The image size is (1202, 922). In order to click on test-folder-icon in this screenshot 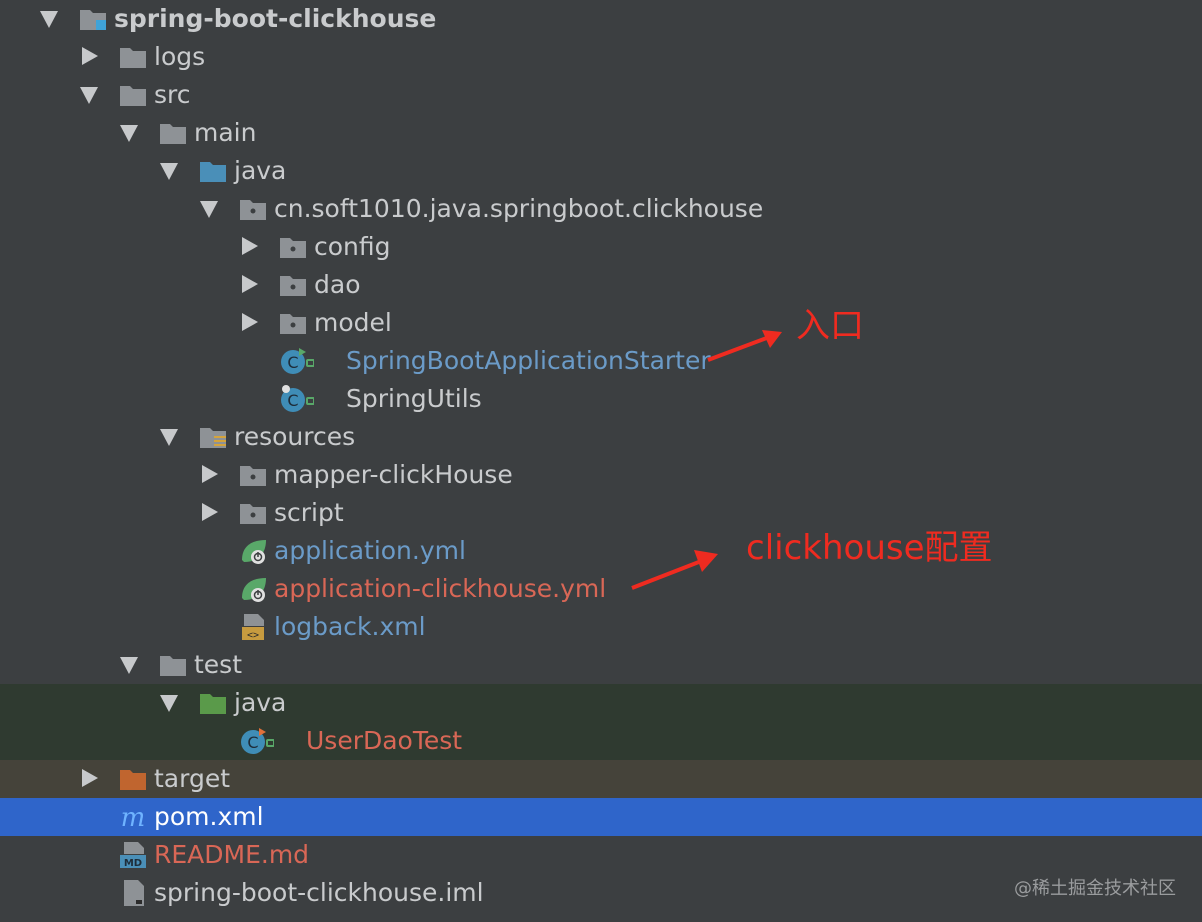, I will do `click(213, 704)`.